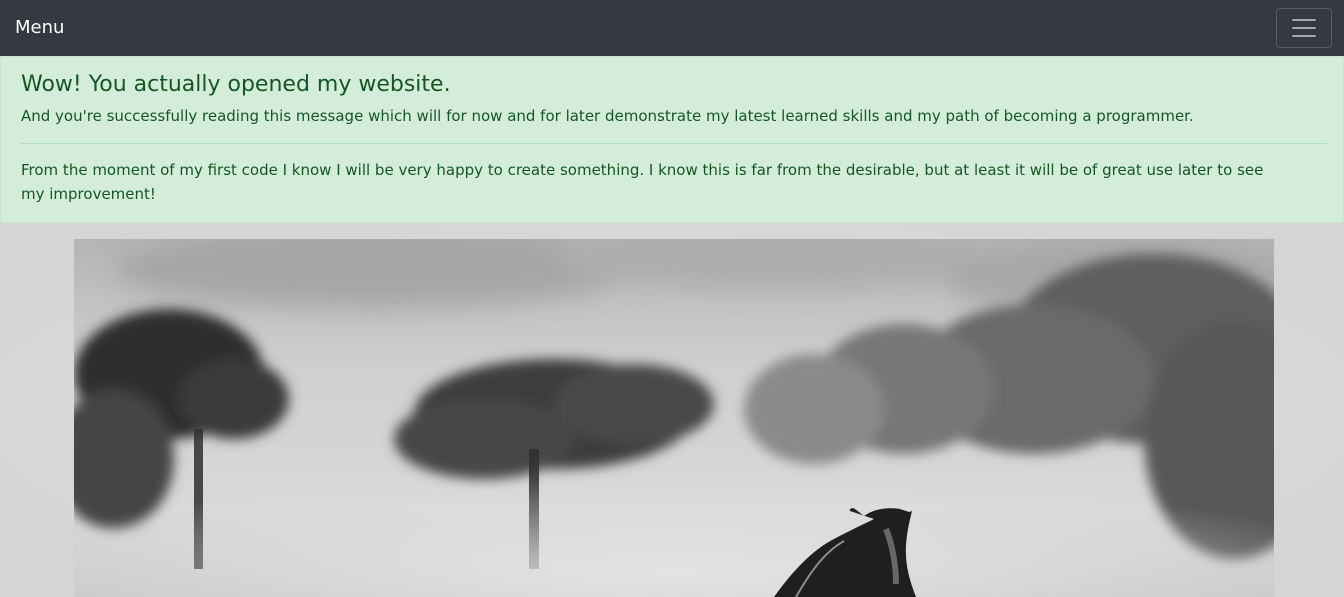  I want to click on navbar: Menu, so click(672, 28).